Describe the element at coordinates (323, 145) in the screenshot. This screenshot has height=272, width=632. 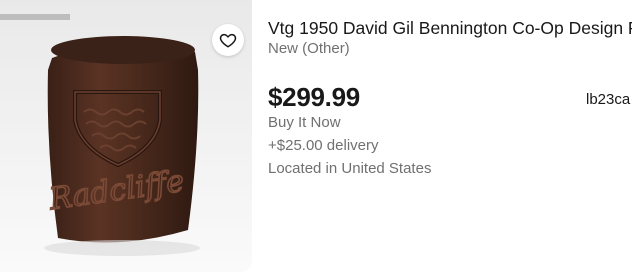
I see `delivery-cost: +$25.00 delivery` at that location.